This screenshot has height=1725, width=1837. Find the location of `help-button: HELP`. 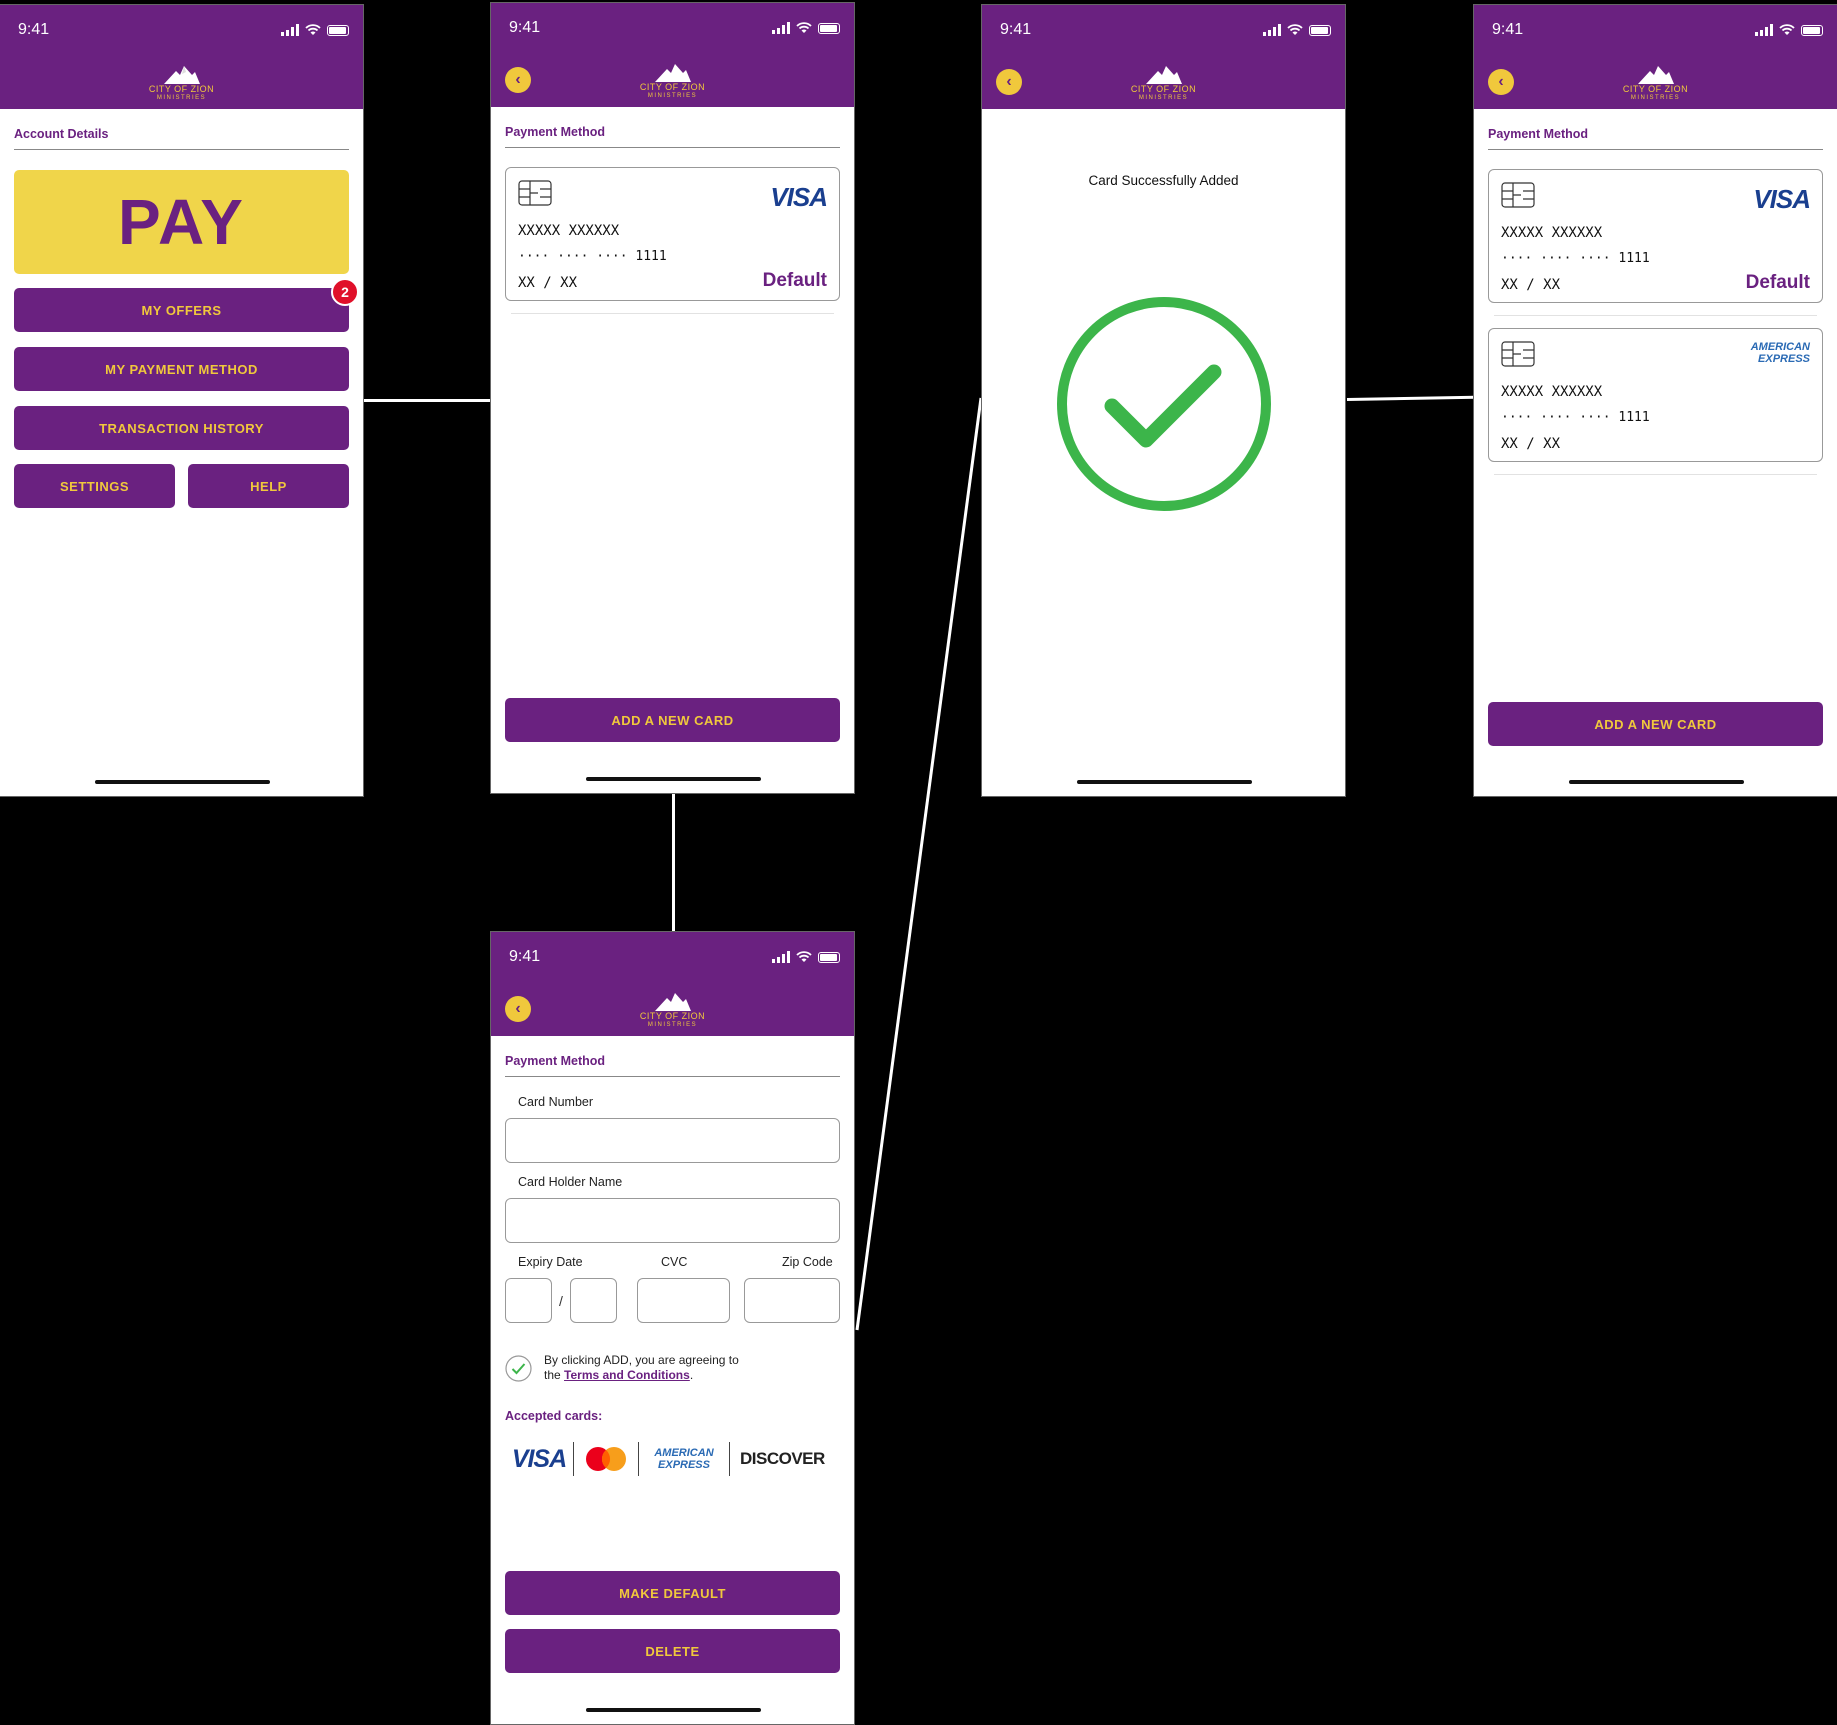

help-button: HELP is located at coordinates (268, 486).